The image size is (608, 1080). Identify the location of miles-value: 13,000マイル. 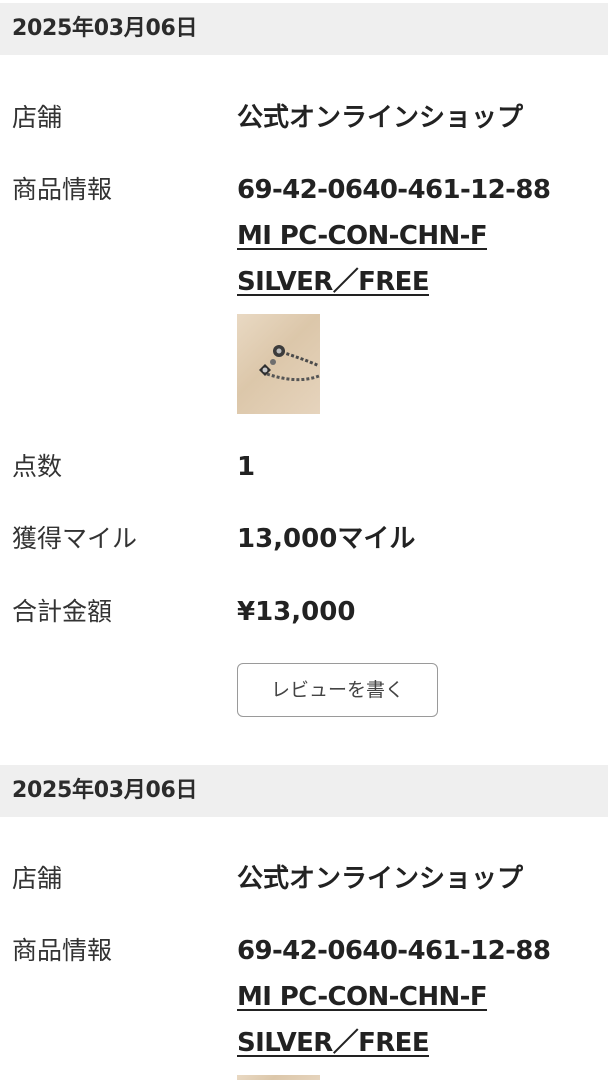
(326, 539).